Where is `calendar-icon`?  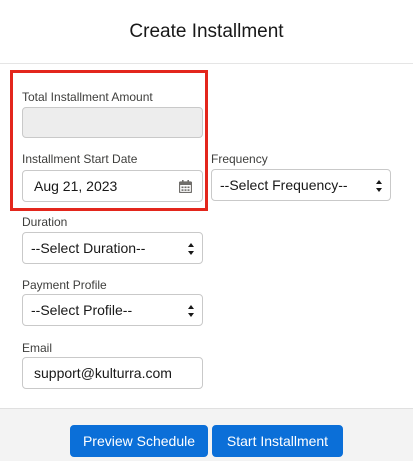 calendar-icon is located at coordinates (185, 186).